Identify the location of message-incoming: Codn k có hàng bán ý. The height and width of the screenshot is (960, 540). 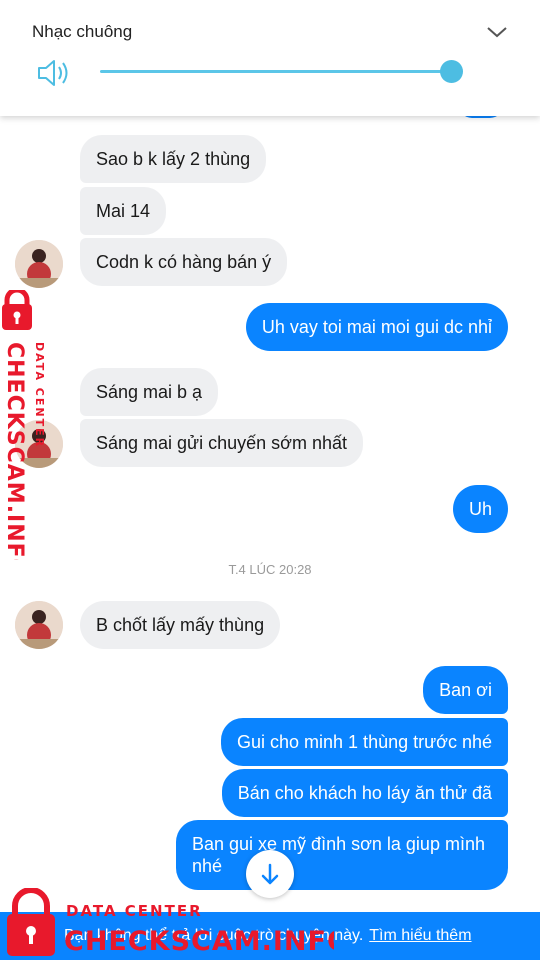
(184, 262).